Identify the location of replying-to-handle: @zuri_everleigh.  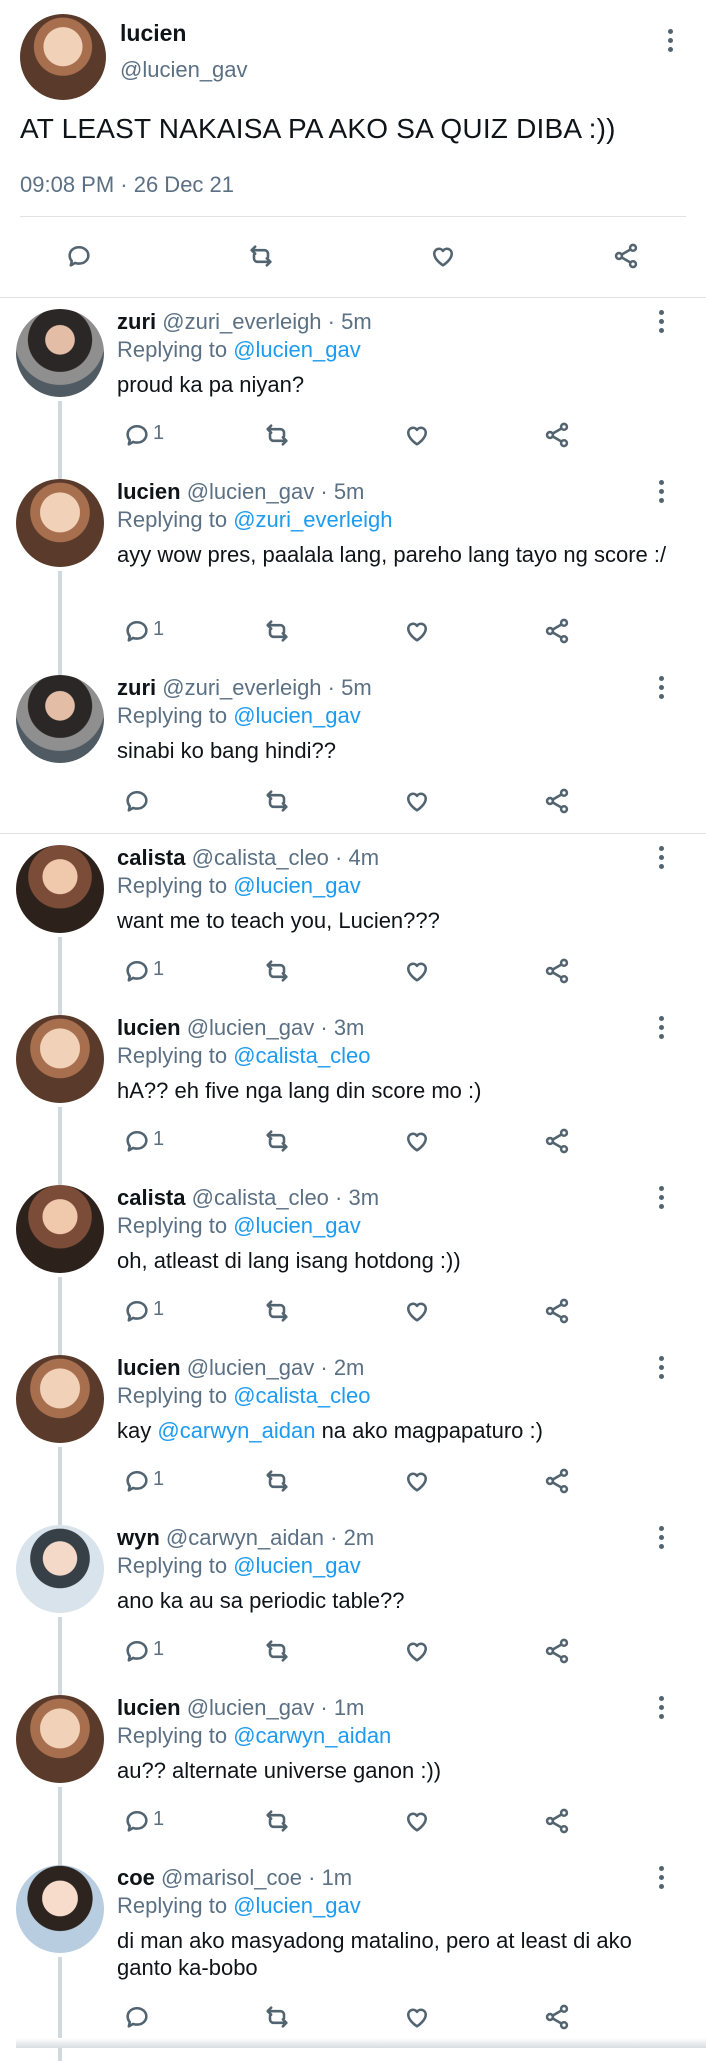
(312, 519).